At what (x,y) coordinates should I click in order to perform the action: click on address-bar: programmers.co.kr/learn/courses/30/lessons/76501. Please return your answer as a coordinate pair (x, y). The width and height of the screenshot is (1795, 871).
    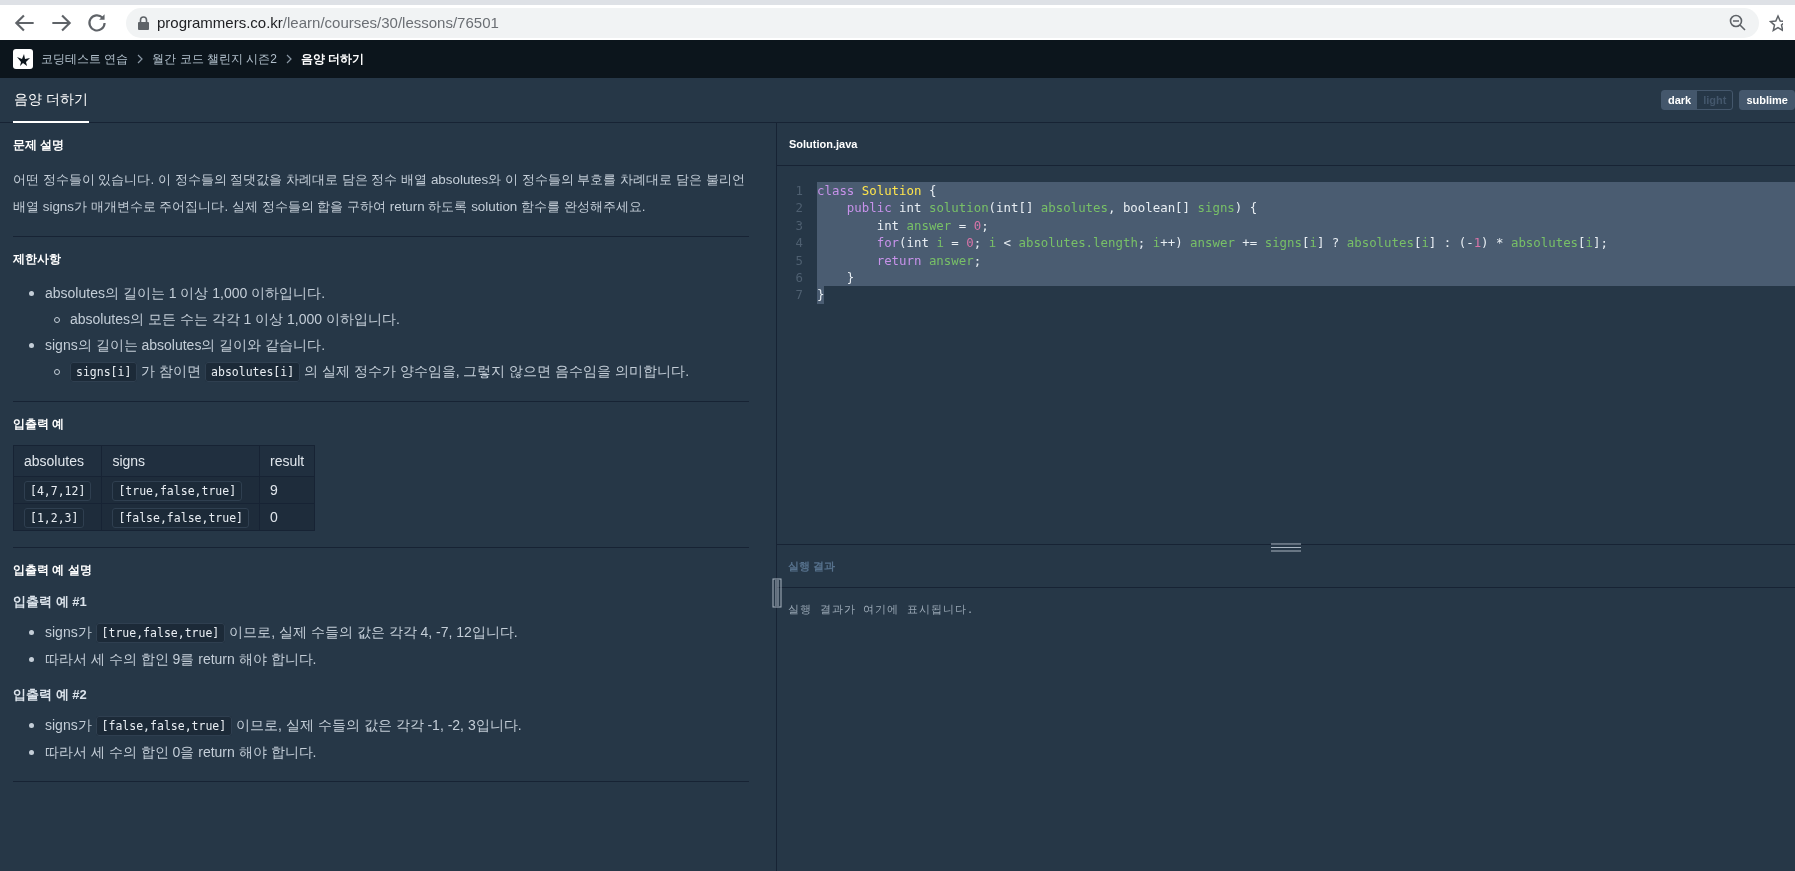
    Looking at the image, I should click on (942, 22).